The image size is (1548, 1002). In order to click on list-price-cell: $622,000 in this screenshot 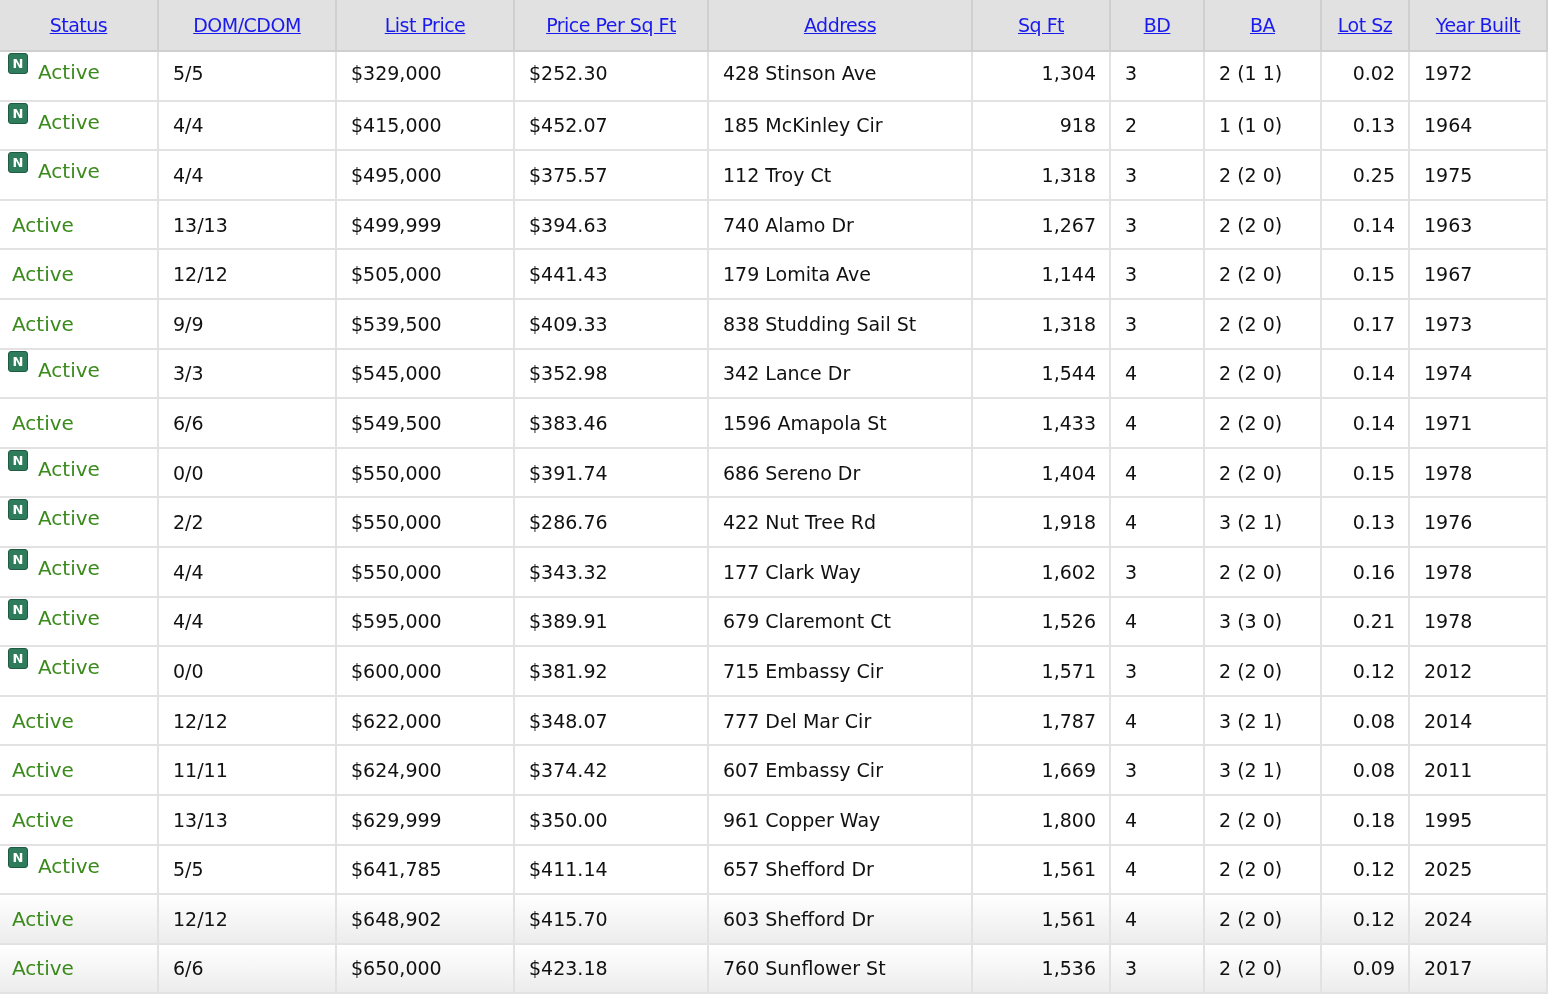, I will do `click(426, 721)`.